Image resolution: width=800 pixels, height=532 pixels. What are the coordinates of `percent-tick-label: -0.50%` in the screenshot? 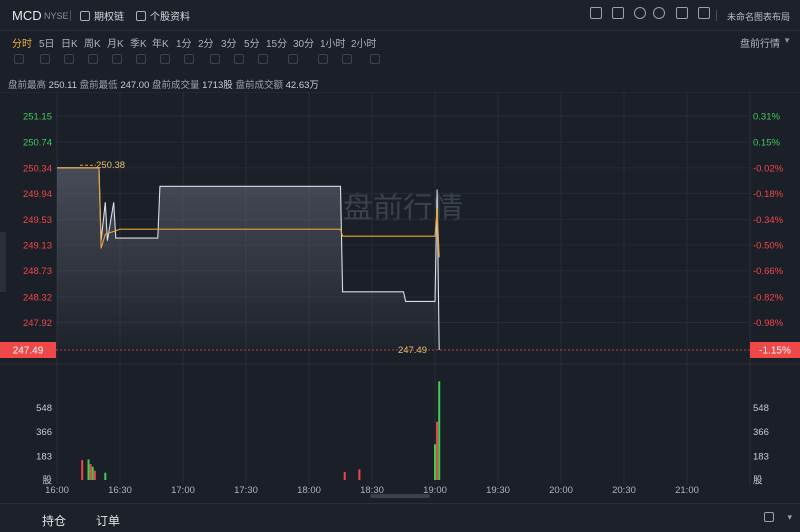 It's located at (768, 246).